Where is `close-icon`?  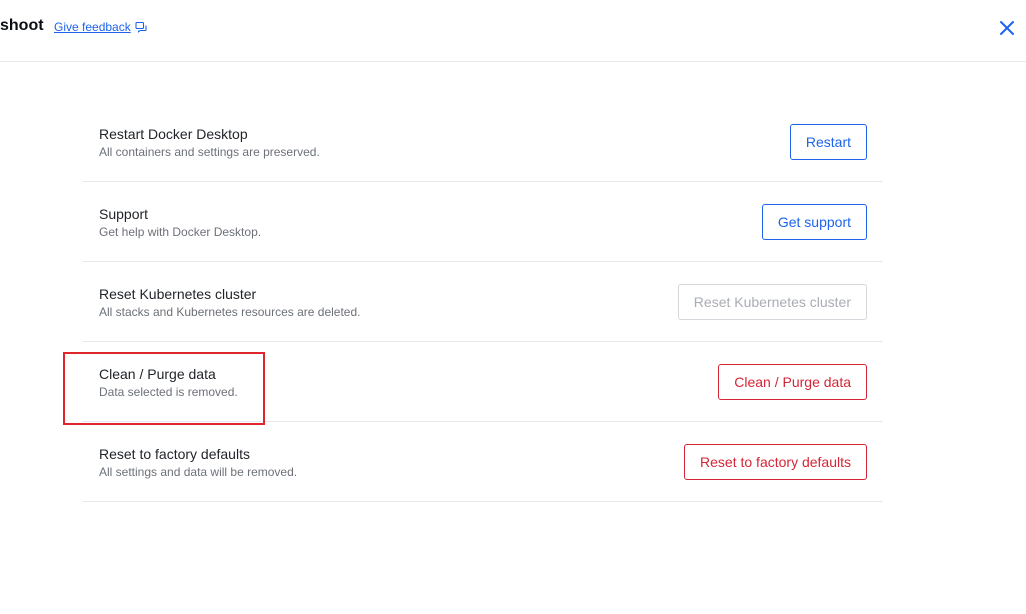
close-icon is located at coordinates (1007, 28).